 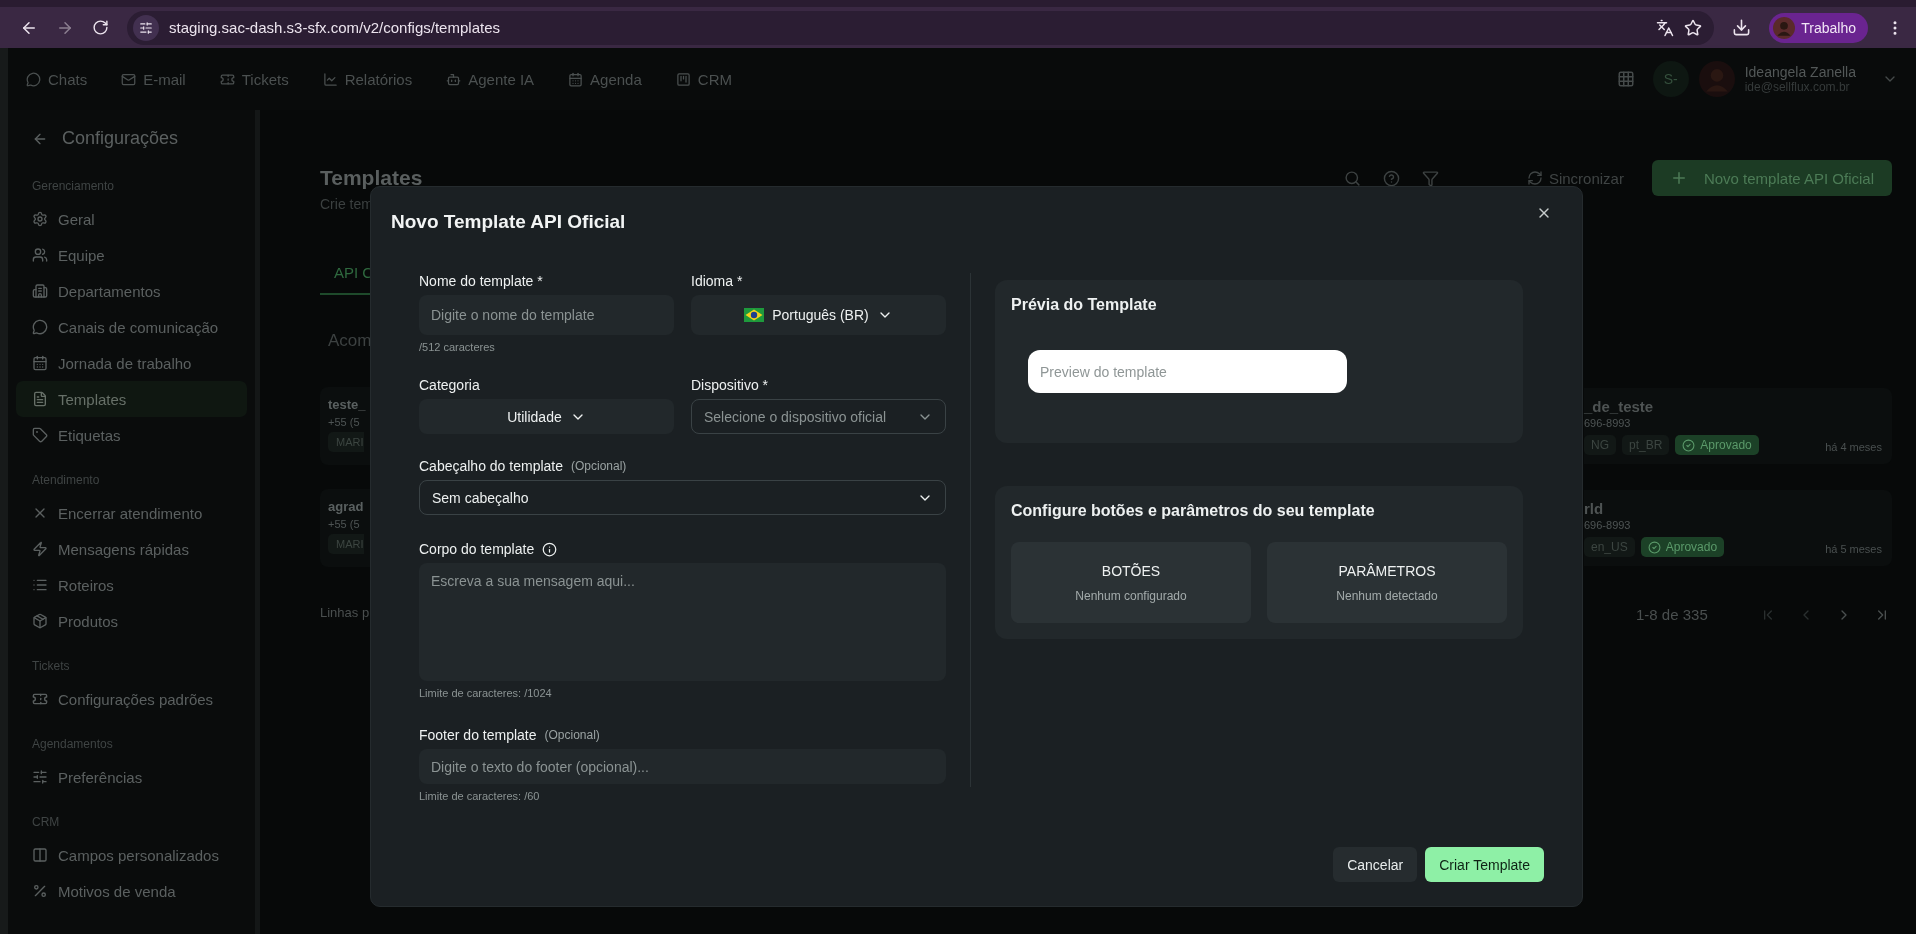 I want to click on hint-text: /512 caracteres, so click(x=457, y=347).